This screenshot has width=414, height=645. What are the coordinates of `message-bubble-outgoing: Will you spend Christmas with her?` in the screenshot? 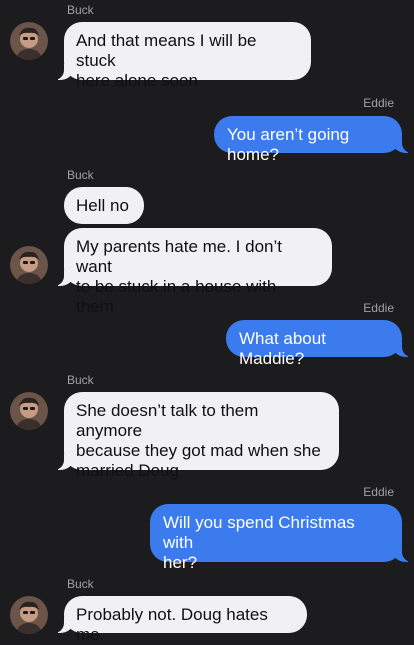 It's located at (281, 538).